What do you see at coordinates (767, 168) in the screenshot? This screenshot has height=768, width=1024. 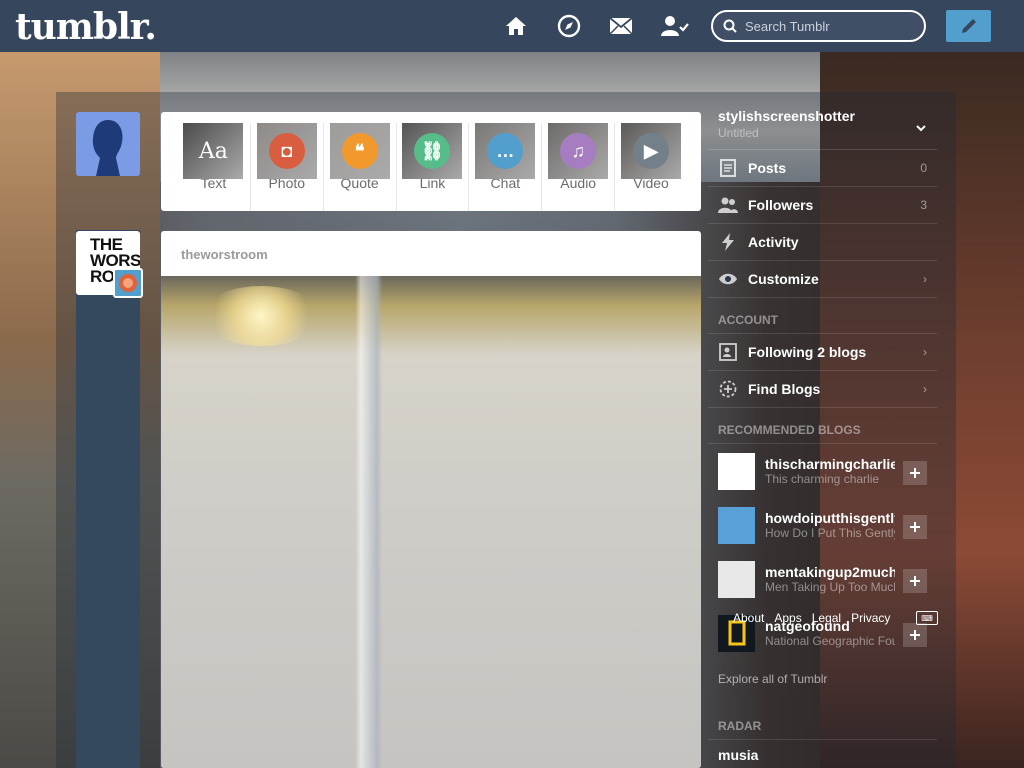 I see `sidebar-item-label: Posts` at bounding box center [767, 168].